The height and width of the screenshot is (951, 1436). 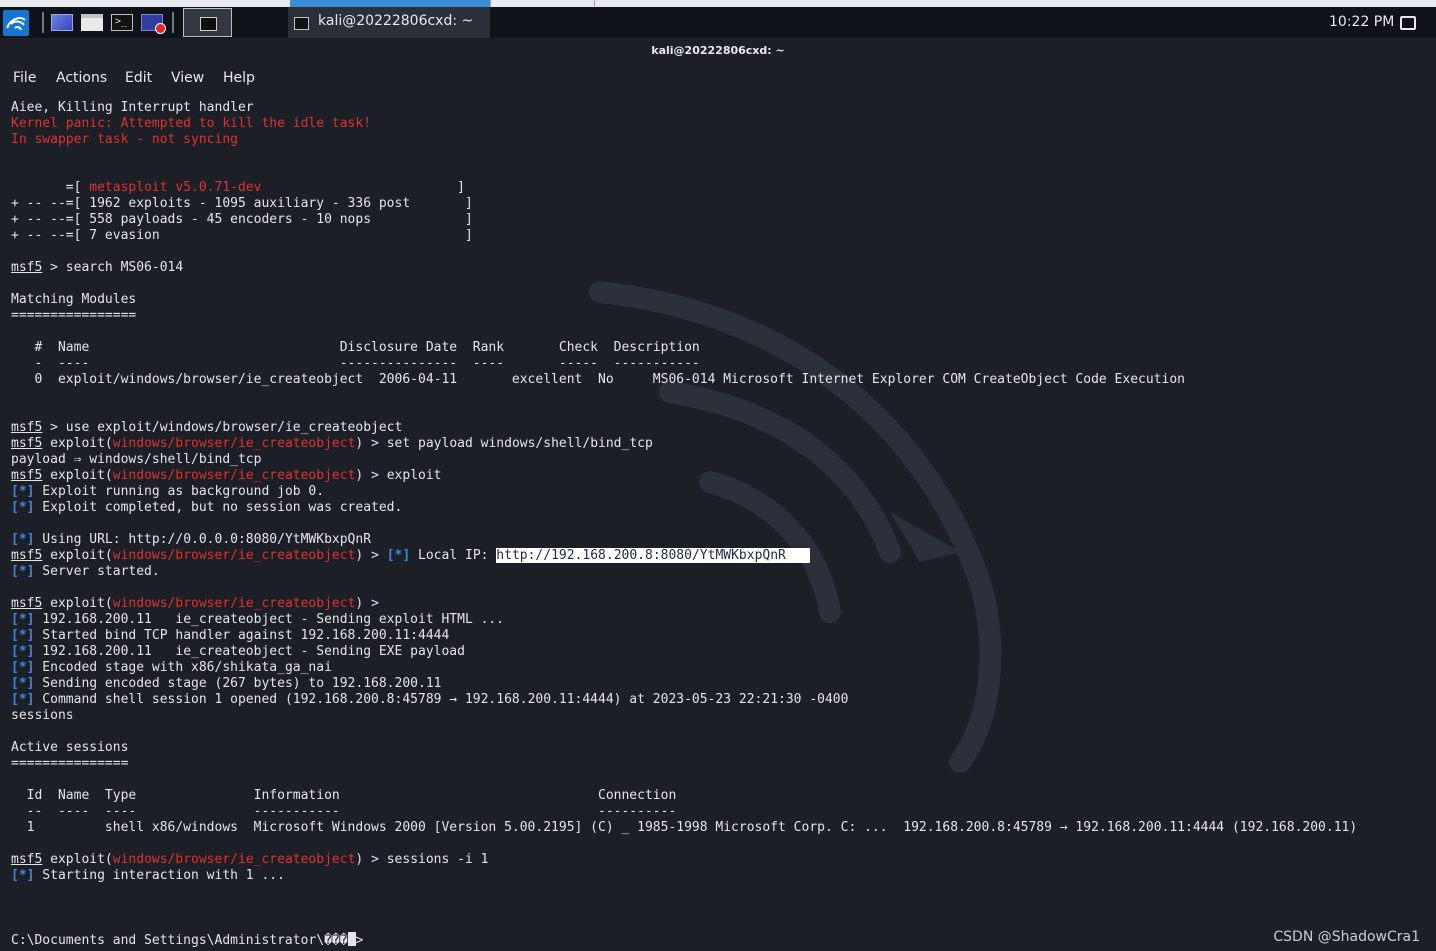 What do you see at coordinates (81, 78) in the screenshot?
I see `menu-actions: Actions` at bounding box center [81, 78].